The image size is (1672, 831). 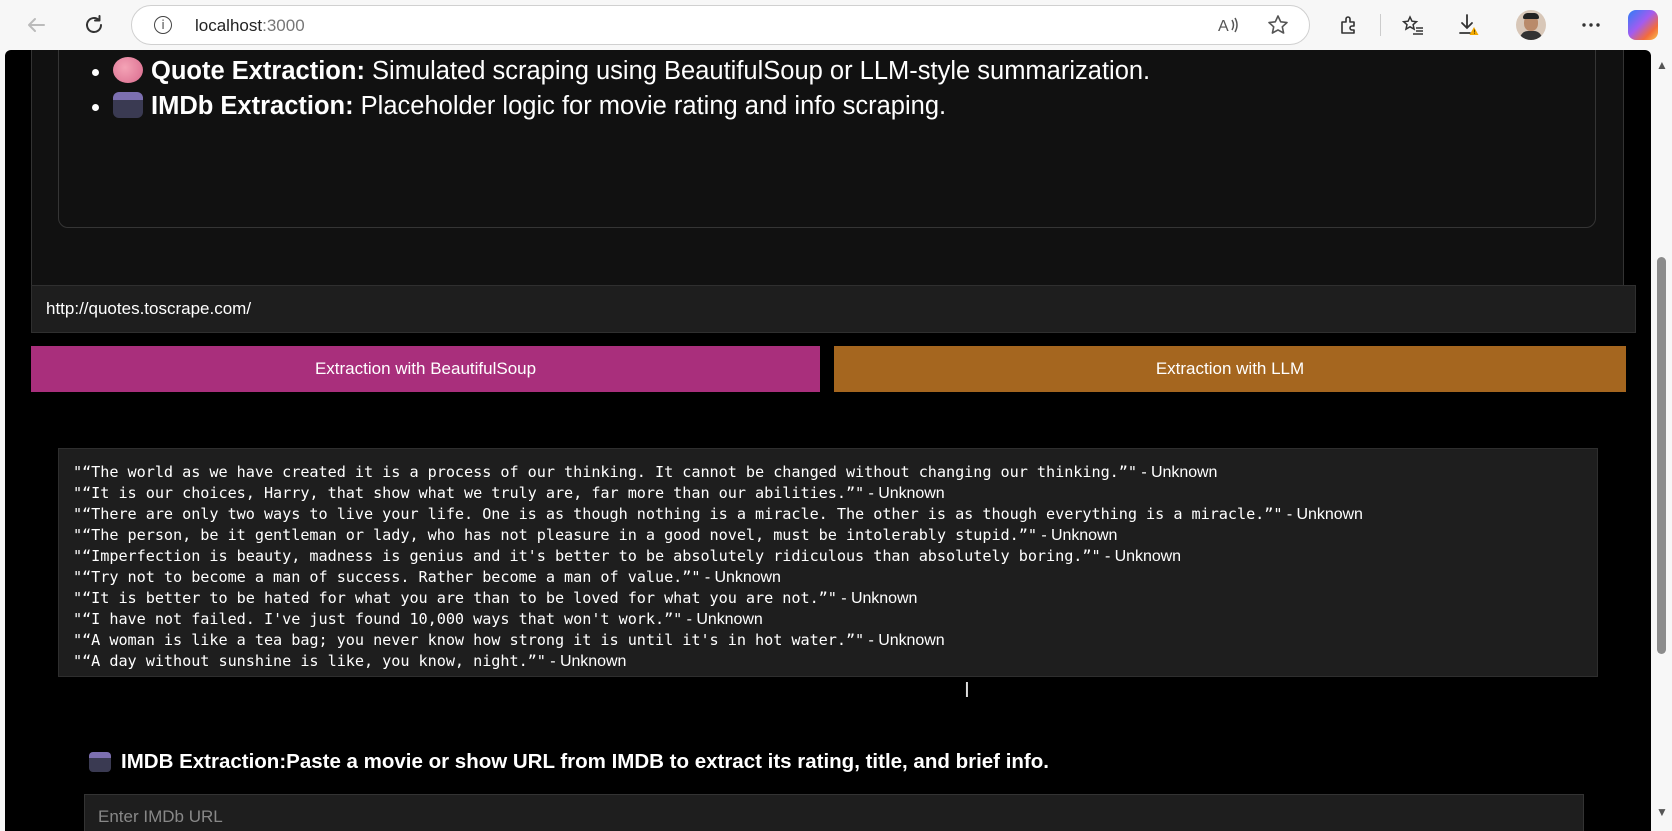 I want to click on page-scrollbar: ▲ ▼, so click(x=1661, y=440).